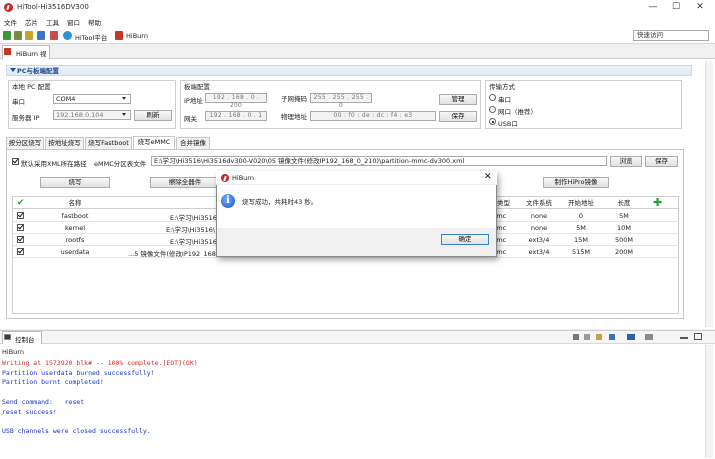 The width and height of the screenshot is (715, 459). What do you see at coordinates (25, 143) in the screenshot?
I see `tab-burn-by-partition: 按分区烧写` at bounding box center [25, 143].